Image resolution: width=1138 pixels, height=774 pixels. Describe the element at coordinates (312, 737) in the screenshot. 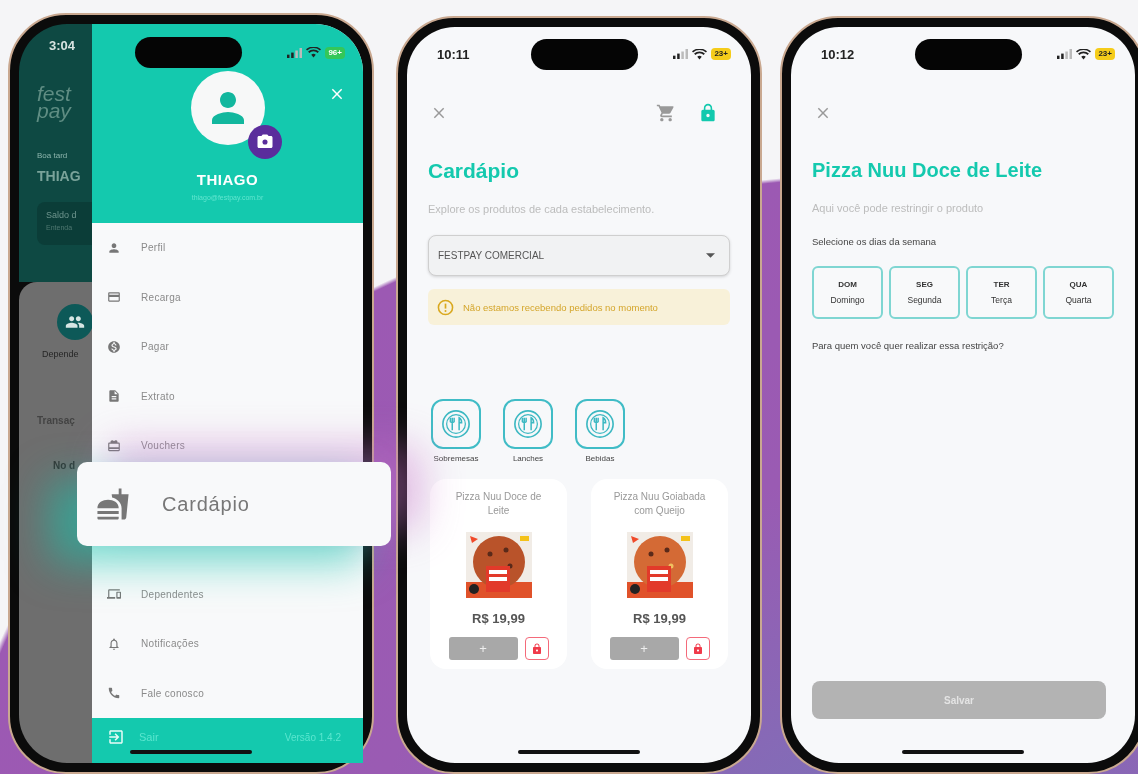

I see `version-text: Versão 1.4.2` at that location.